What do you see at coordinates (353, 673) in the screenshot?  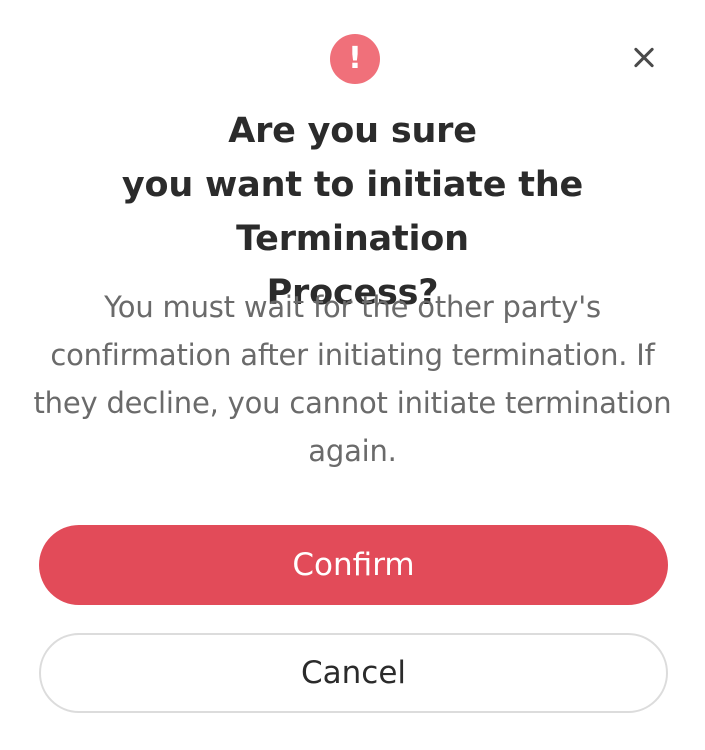 I see `cancel-button: Cancel` at bounding box center [353, 673].